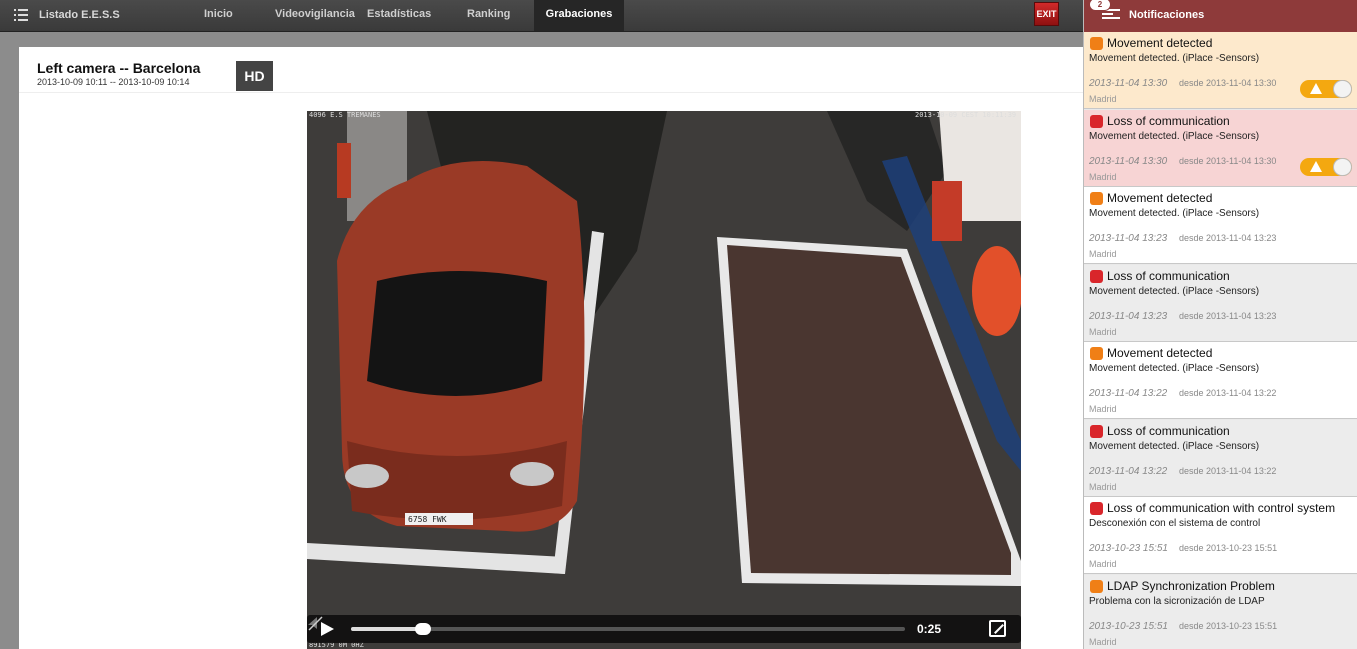 This screenshot has width=1357, height=649. What do you see at coordinates (1167, 15) in the screenshot?
I see `notifications-title: Notificaciones` at bounding box center [1167, 15].